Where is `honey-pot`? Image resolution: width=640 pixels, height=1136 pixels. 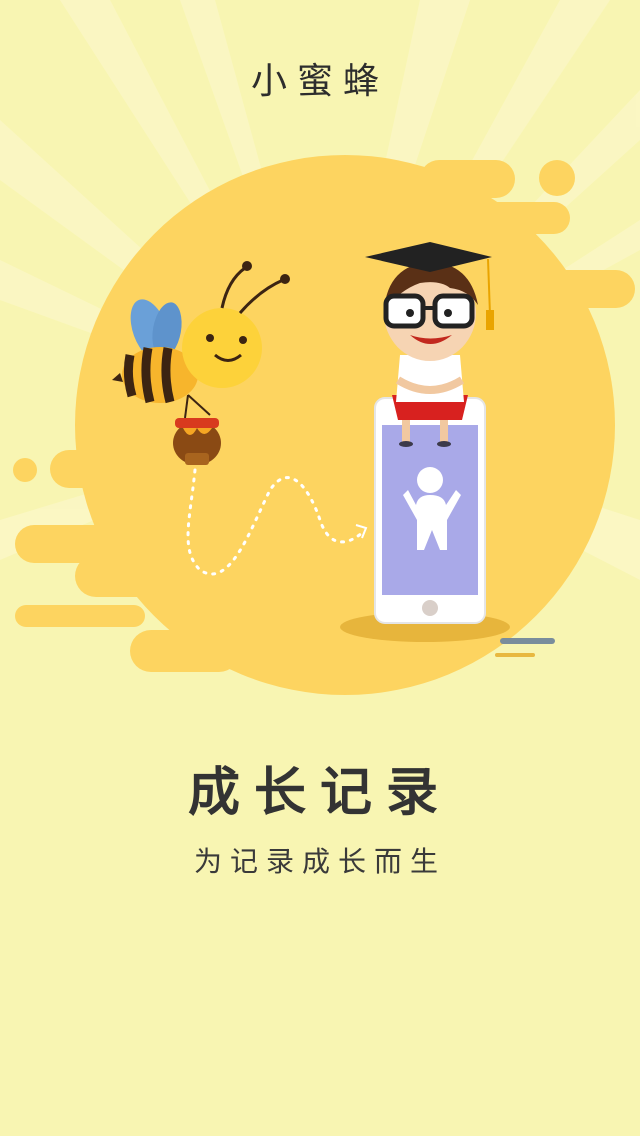 honey-pot is located at coordinates (197, 441).